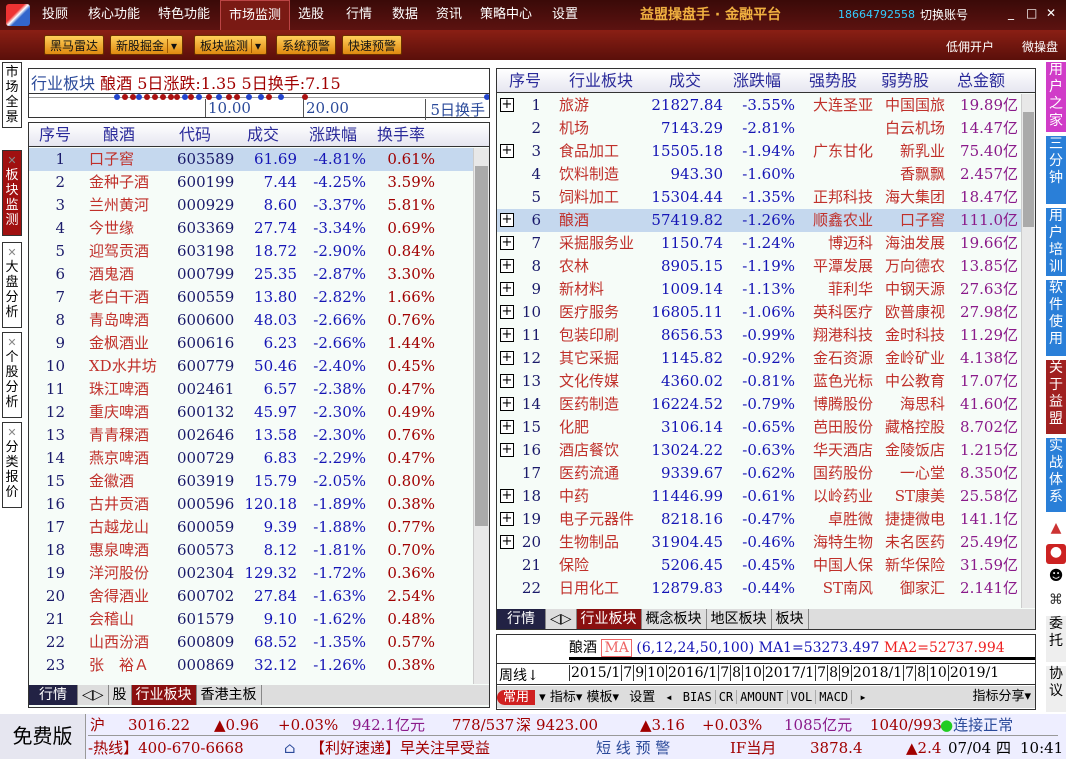 The height and width of the screenshot is (759, 1066). I want to click on table-row: +9 新材料 1009.14 -1.13% 菲利华 中钢天源 27.63亿, so click(759, 289).